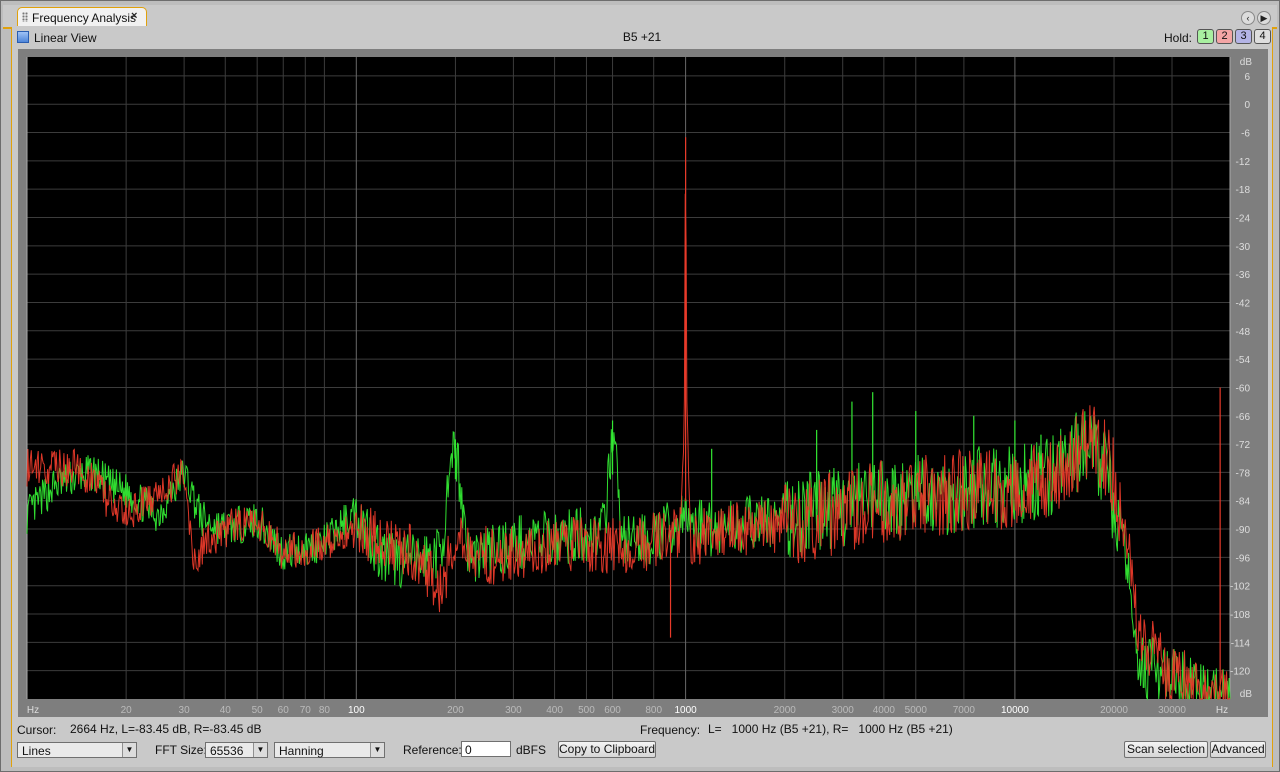 This screenshot has width=1280, height=772. What do you see at coordinates (77, 750) in the screenshot?
I see `display-mode-select: Lines ▼` at bounding box center [77, 750].